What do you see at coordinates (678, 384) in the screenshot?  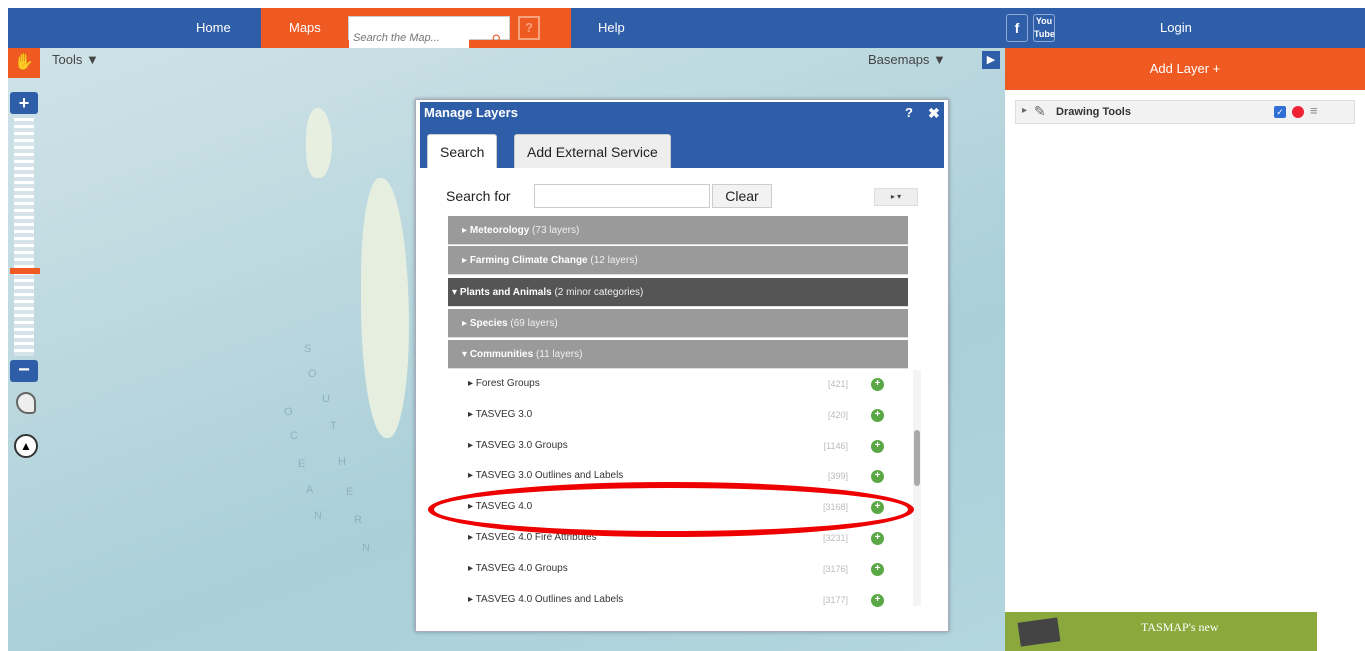 I see `layer-item: ▸ Forest Groups [421] +` at bounding box center [678, 384].